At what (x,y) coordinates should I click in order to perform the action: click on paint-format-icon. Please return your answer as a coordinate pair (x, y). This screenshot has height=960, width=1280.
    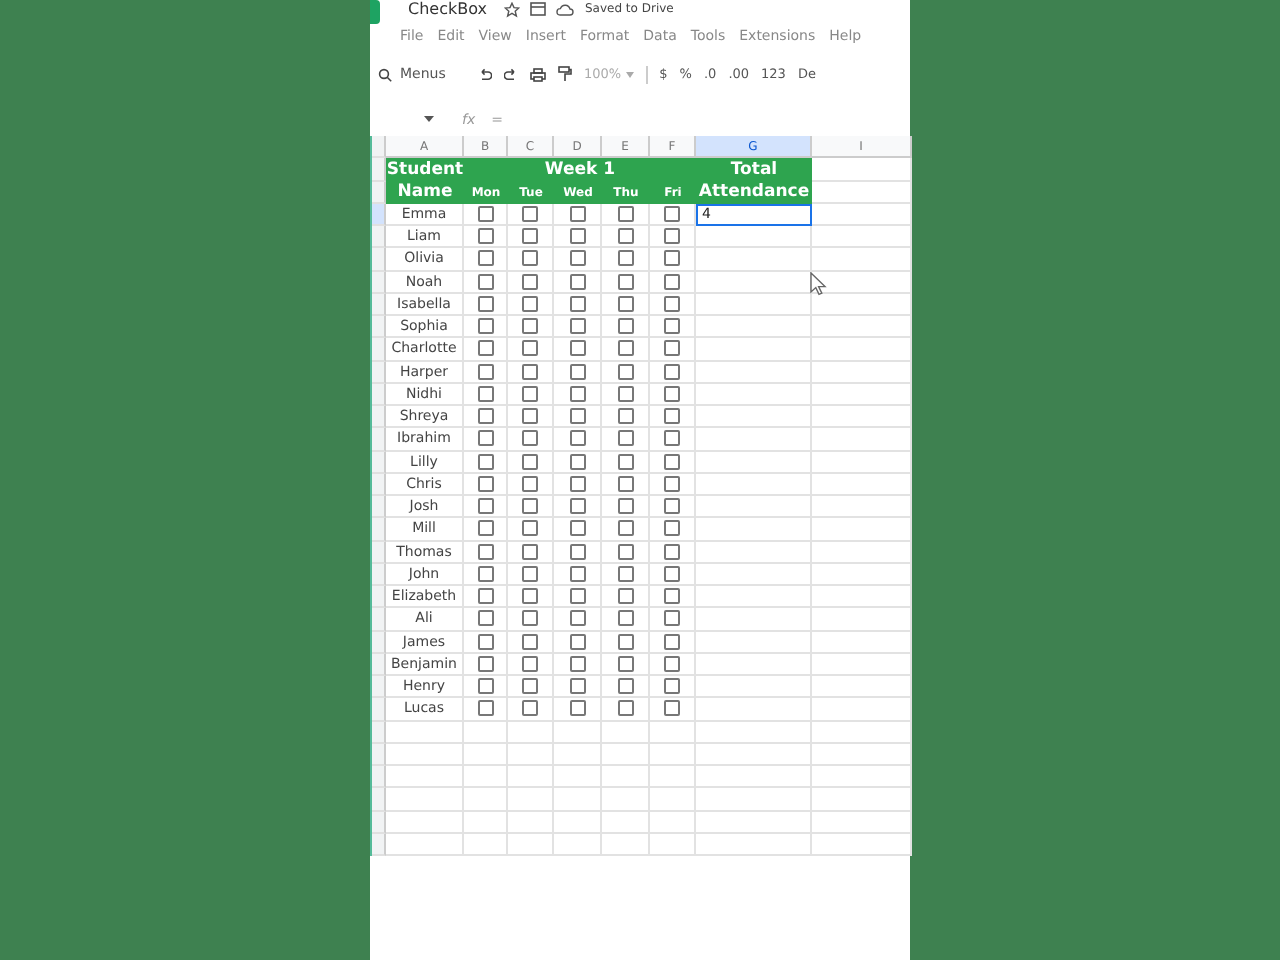
    Looking at the image, I should click on (565, 74).